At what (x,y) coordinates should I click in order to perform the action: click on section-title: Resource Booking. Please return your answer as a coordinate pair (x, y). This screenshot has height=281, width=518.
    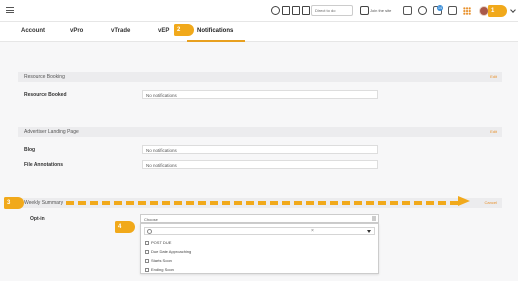
    Looking at the image, I should click on (44, 77).